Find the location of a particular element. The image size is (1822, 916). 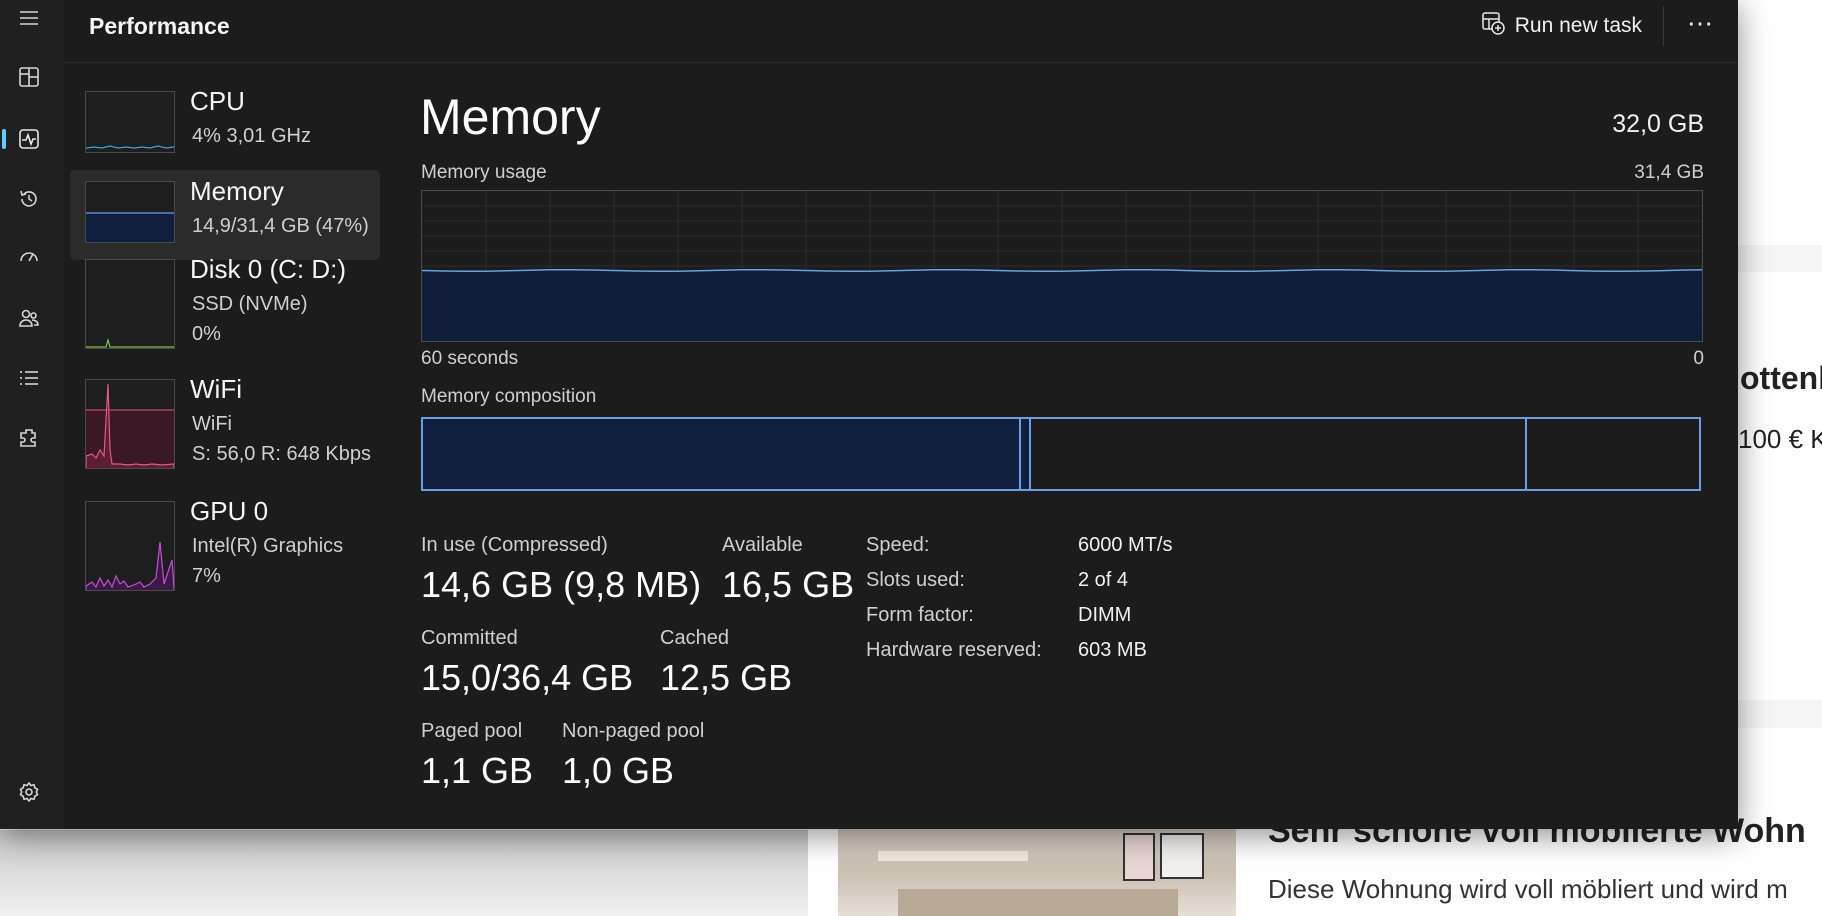

run-new-task-button: Run new task is located at coordinates (1561, 26).